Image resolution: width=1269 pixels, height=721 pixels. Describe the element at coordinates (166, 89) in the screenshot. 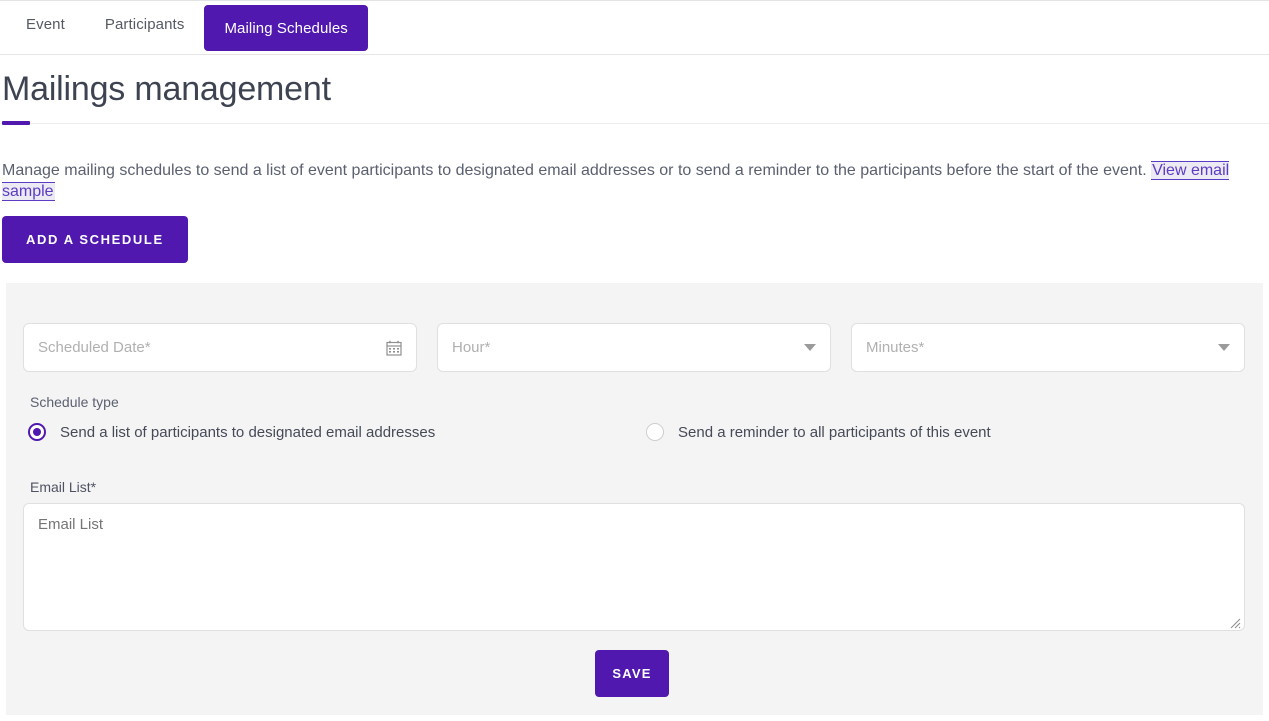

I see `page-title: Mailings management` at that location.